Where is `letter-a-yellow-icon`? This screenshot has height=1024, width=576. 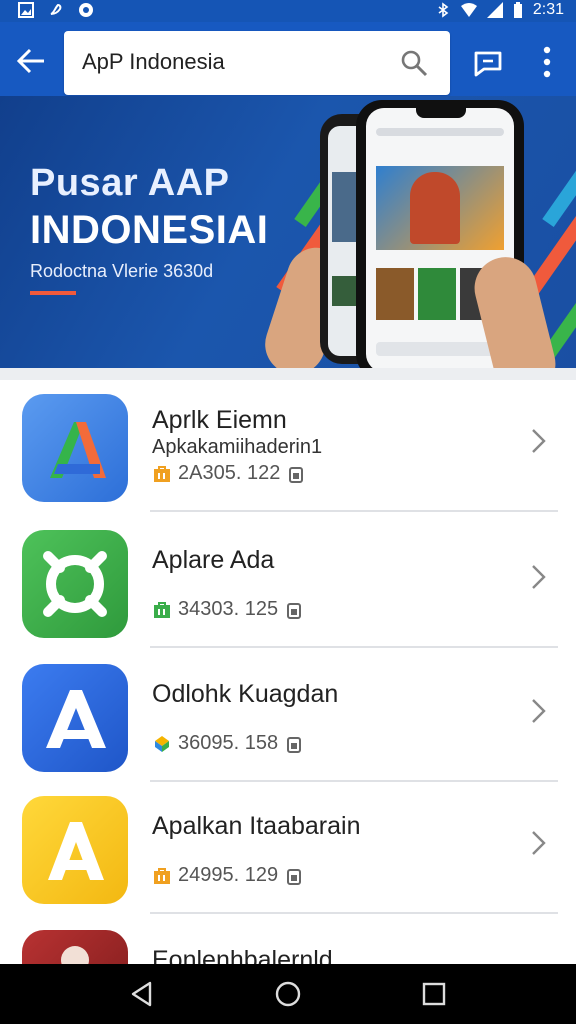 letter-a-yellow-icon is located at coordinates (75, 850).